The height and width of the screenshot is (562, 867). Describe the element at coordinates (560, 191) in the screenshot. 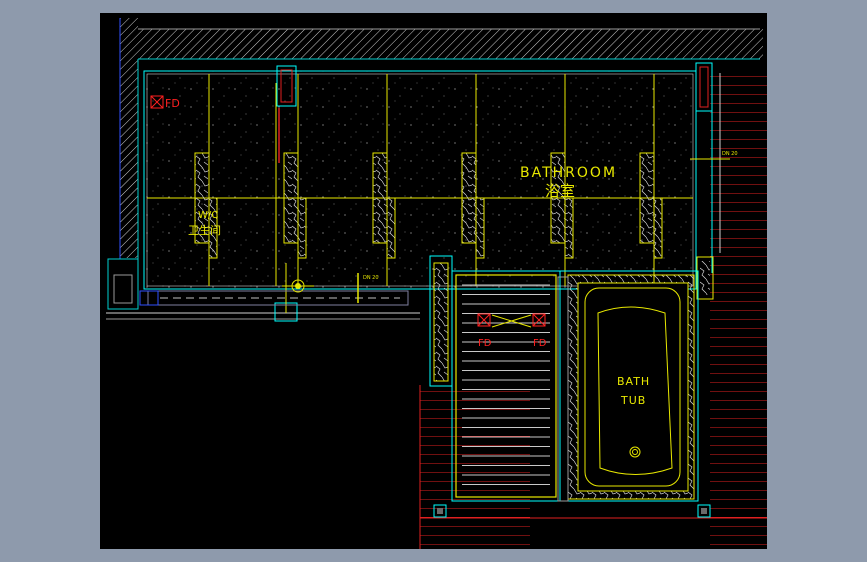

I see `bathroom-name-cn: 浴室` at that location.